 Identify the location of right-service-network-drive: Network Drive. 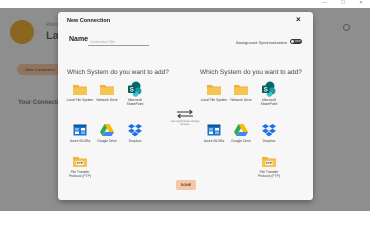
(241, 91).